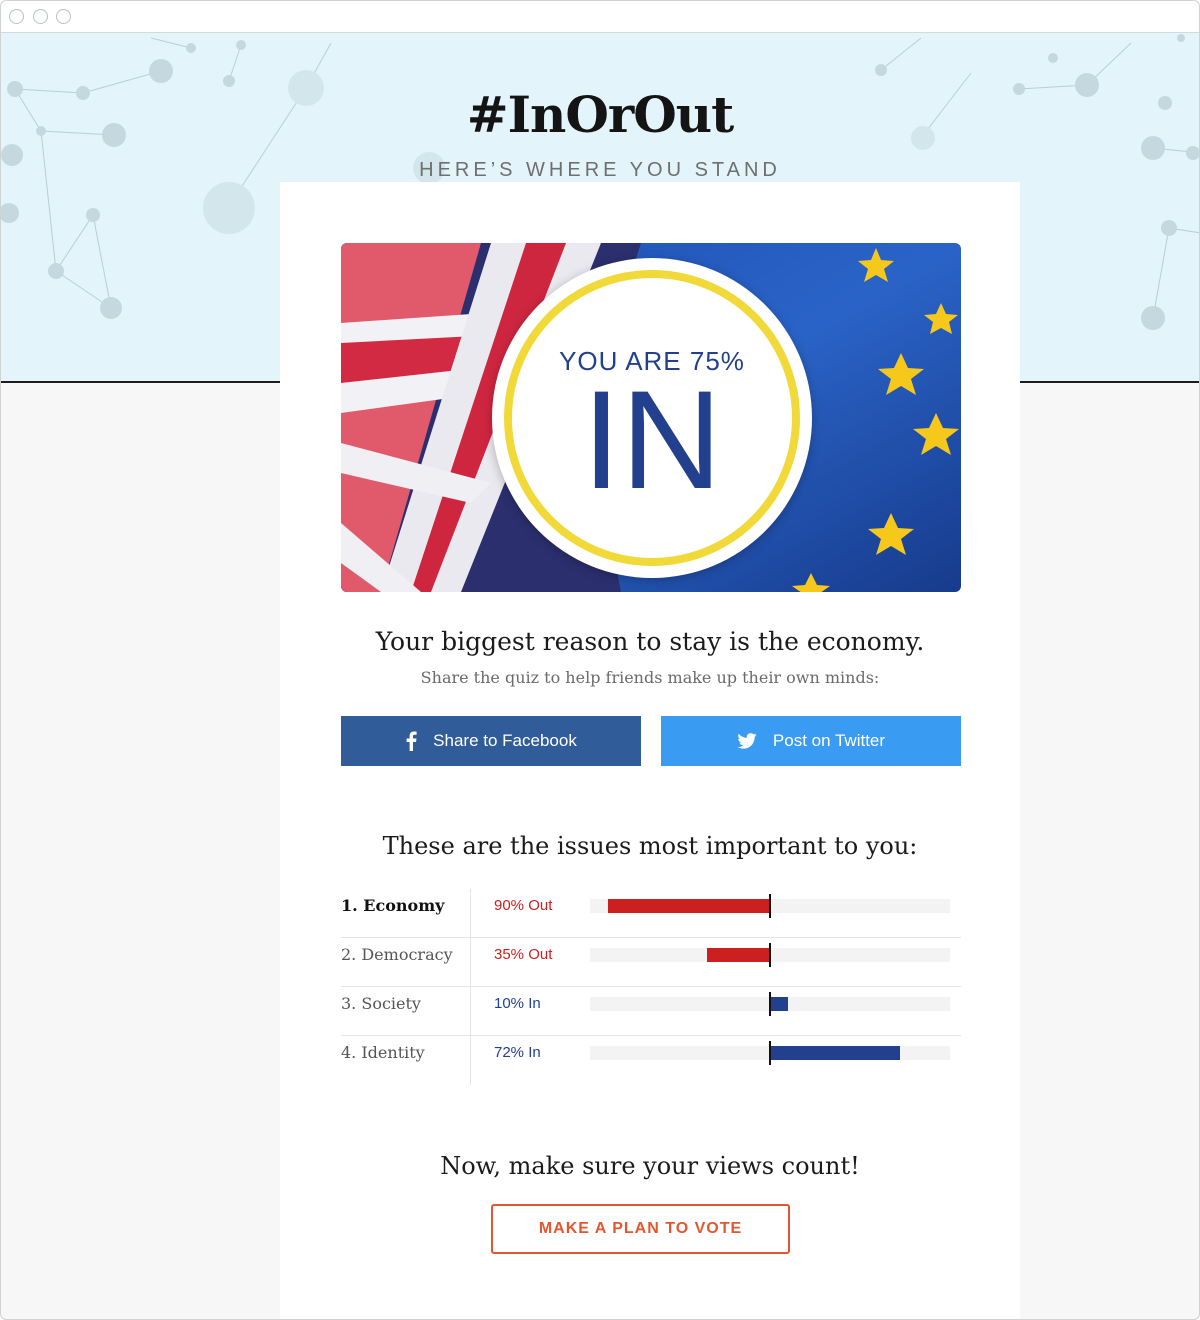 The height and width of the screenshot is (1320, 1200). I want to click on issue-row: 3. Society 10% In, so click(651, 1011).